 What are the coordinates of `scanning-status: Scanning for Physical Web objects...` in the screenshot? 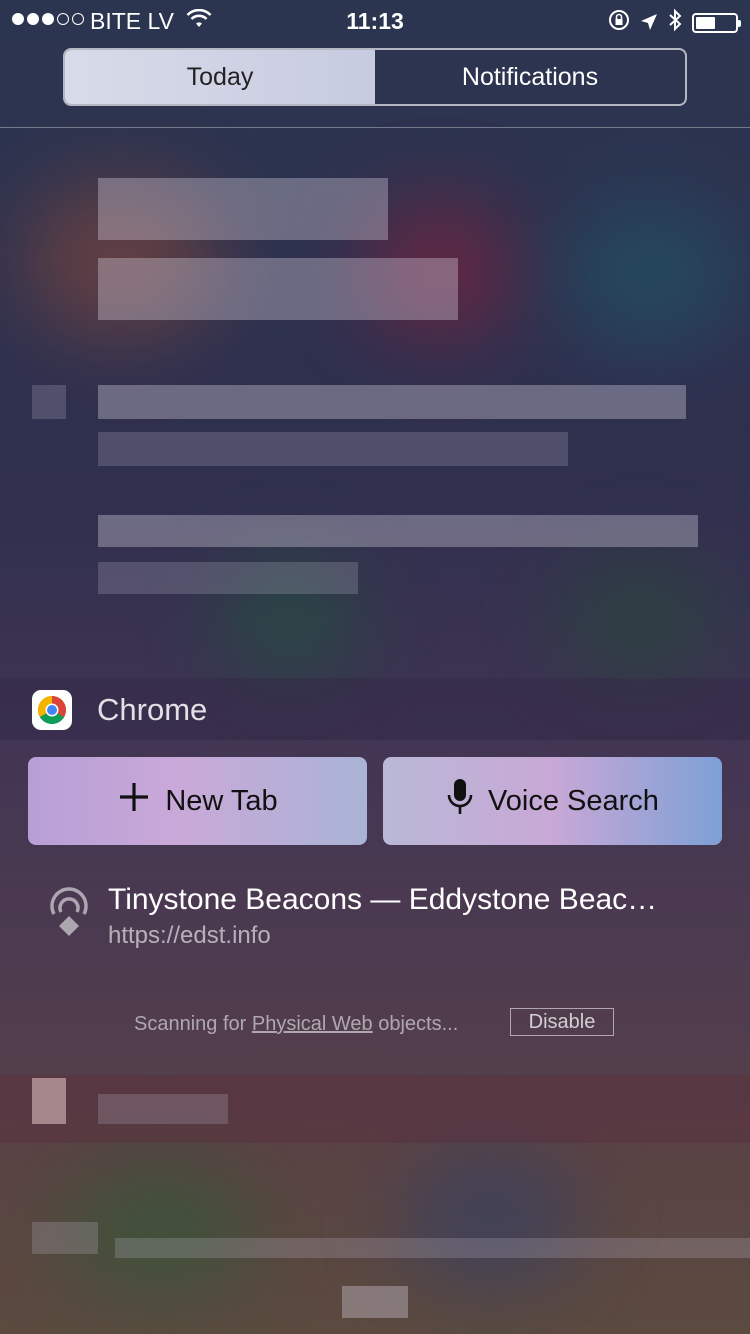 It's located at (296, 1024).